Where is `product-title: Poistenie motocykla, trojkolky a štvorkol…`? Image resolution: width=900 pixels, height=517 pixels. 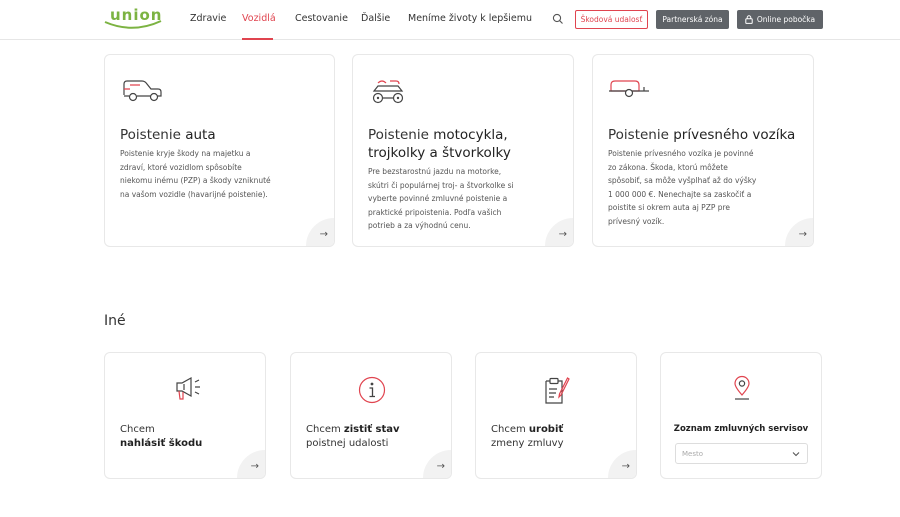 product-title: Poistenie motocykla, trojkolky a štvorkol… is located at coordinates (439, 144).